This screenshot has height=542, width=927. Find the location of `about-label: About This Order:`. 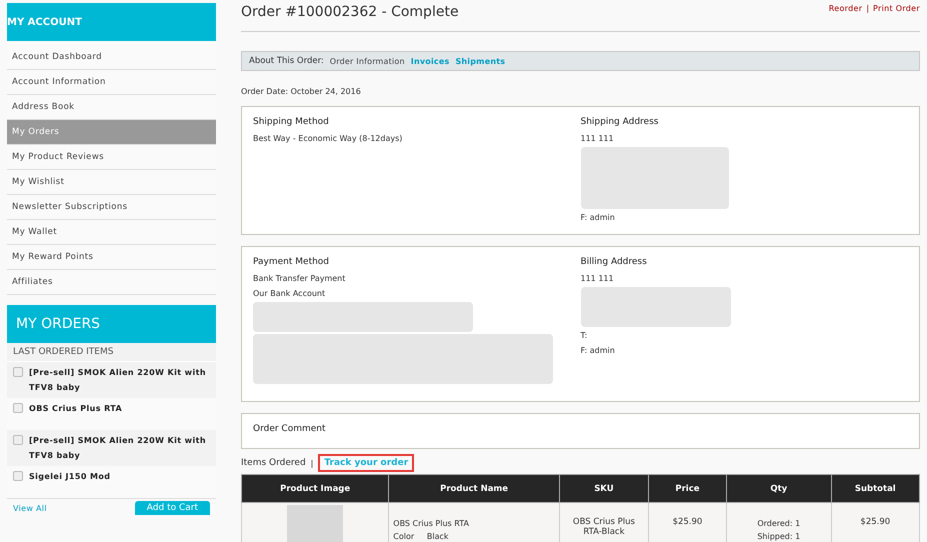

about-label: About This Order: is located at coordinates (286, 61).